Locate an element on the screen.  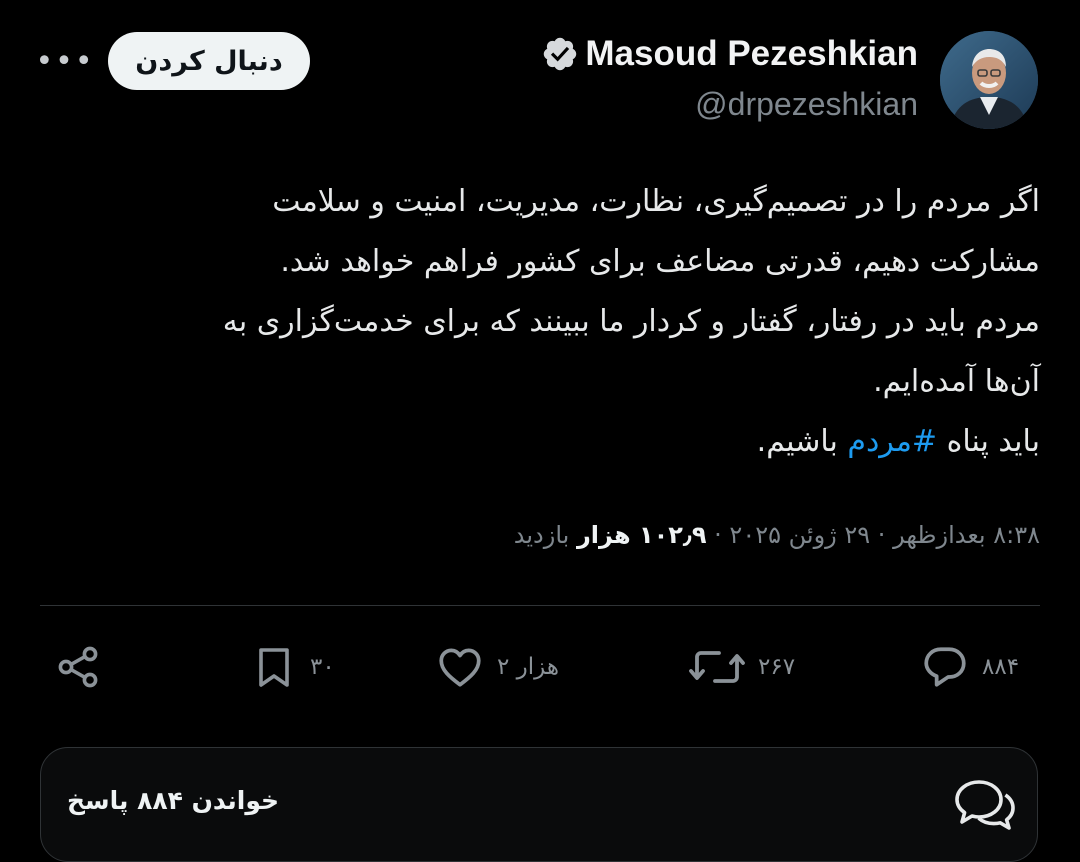
tweet-text-segment: باشیم. is located at coordinates (802, 441).